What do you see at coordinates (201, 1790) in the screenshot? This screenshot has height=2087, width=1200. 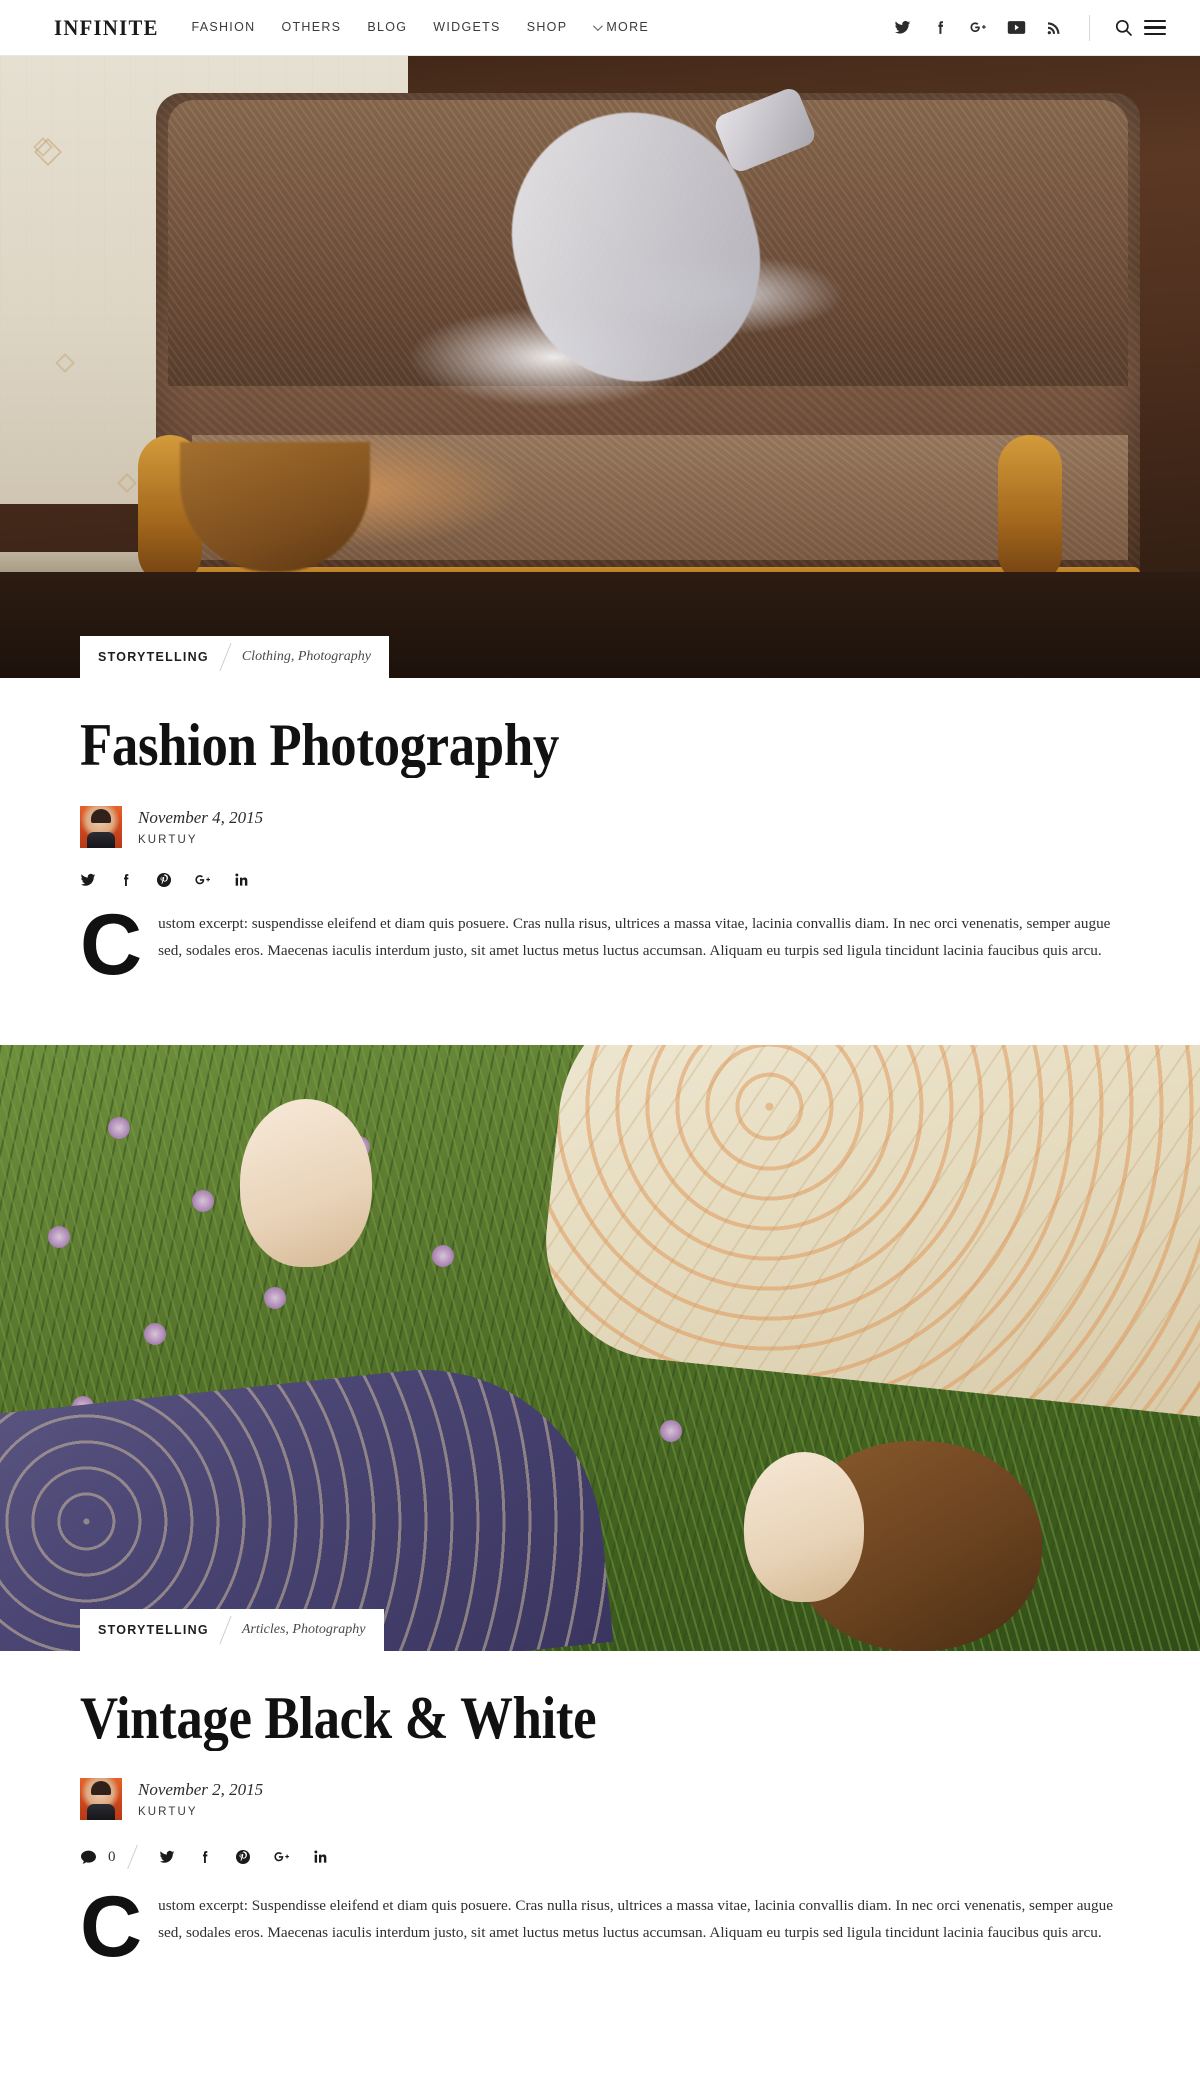 I see `post-date: November 2, 2015` at bounding box center [201, 1790].